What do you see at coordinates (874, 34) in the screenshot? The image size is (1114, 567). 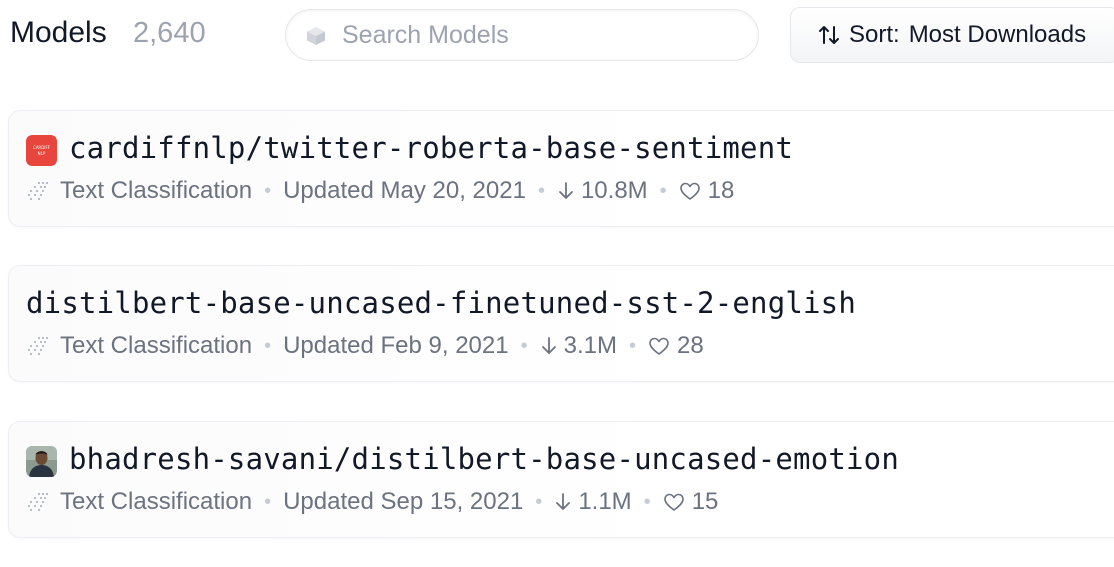 I see `sort-label: Sort:` at bounding box center [874, 34].